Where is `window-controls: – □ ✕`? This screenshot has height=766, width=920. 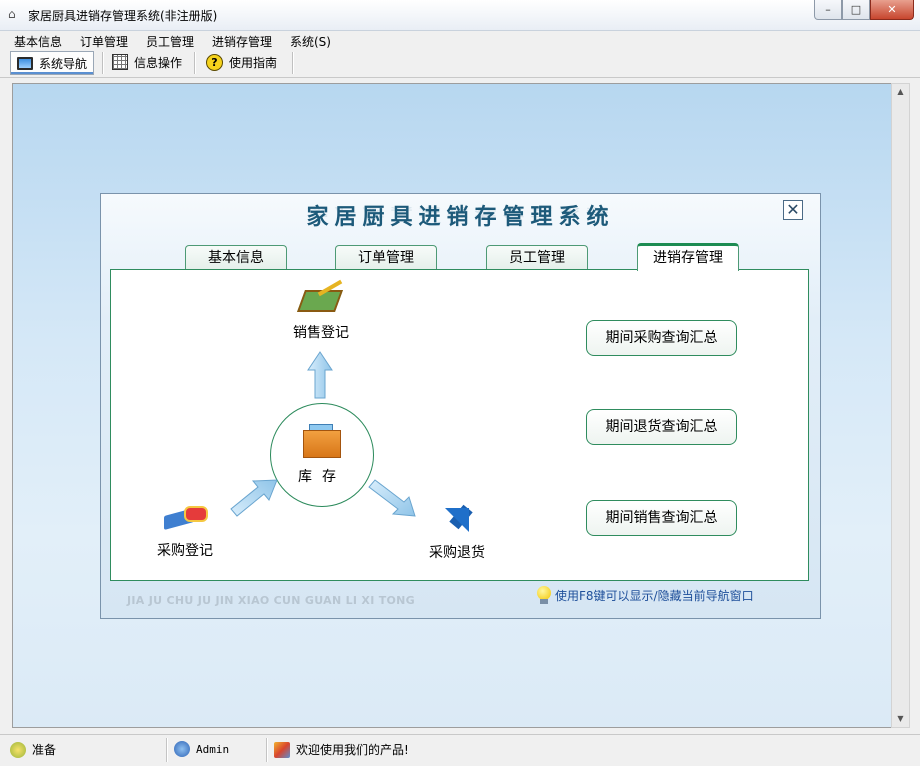
window-controls: – □ ✕ is located at coordinates (864, 10).